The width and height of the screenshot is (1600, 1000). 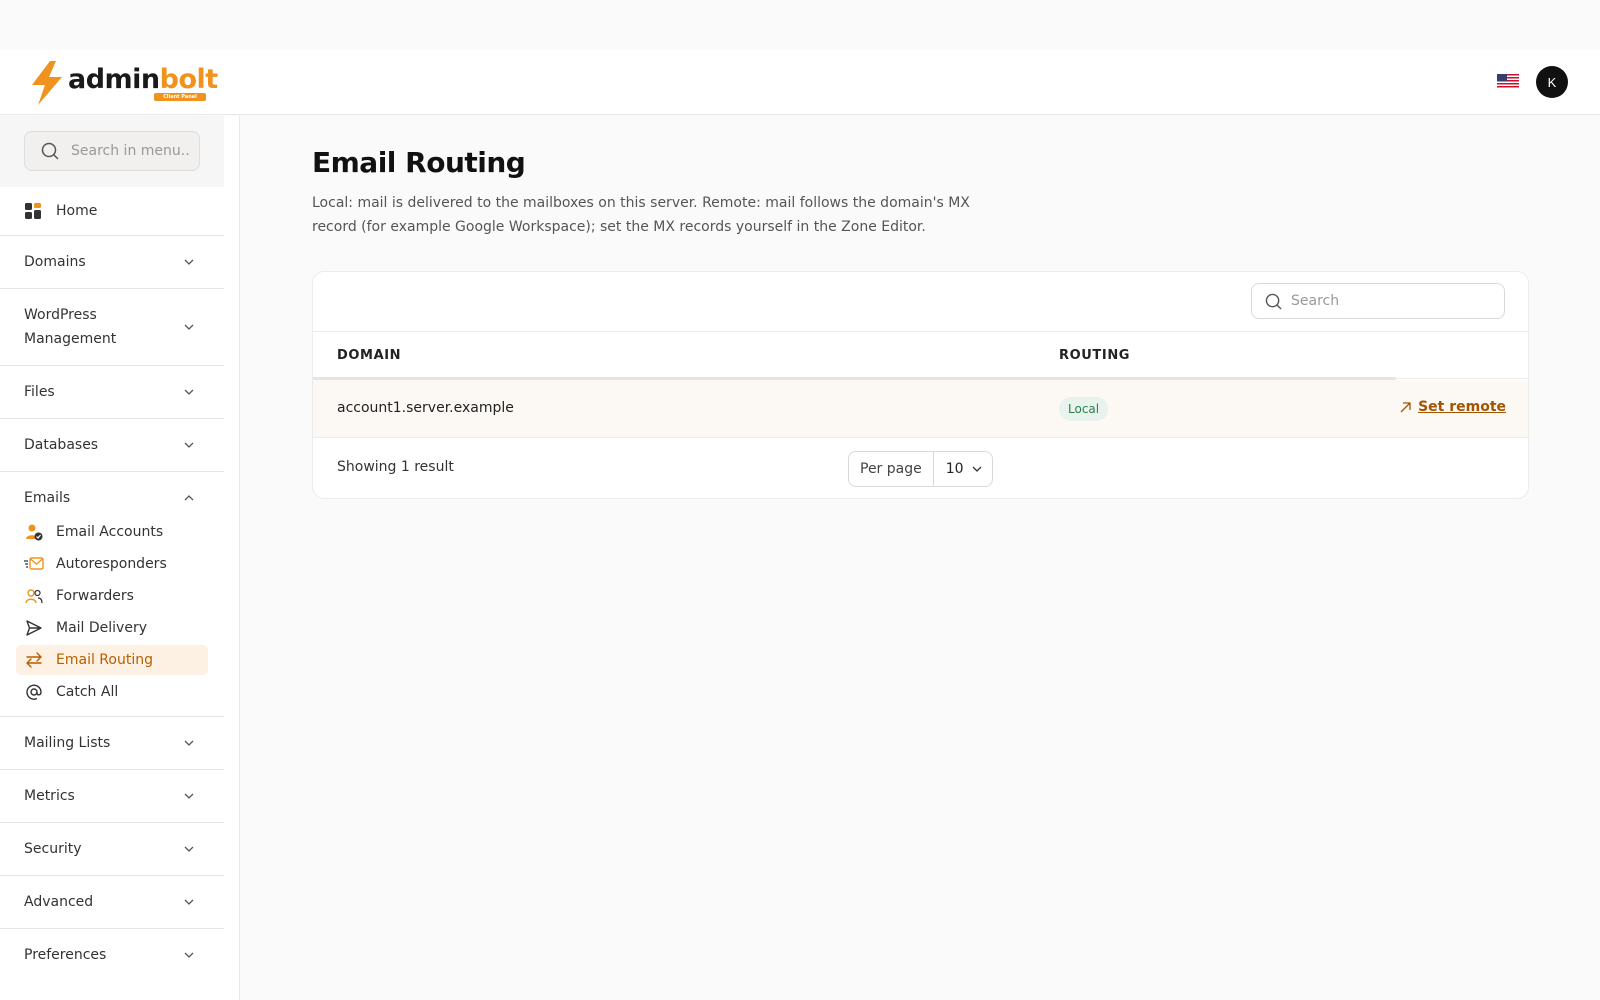 I want to click on domain-cell: account1.server.example, so click(x=425, y=408).